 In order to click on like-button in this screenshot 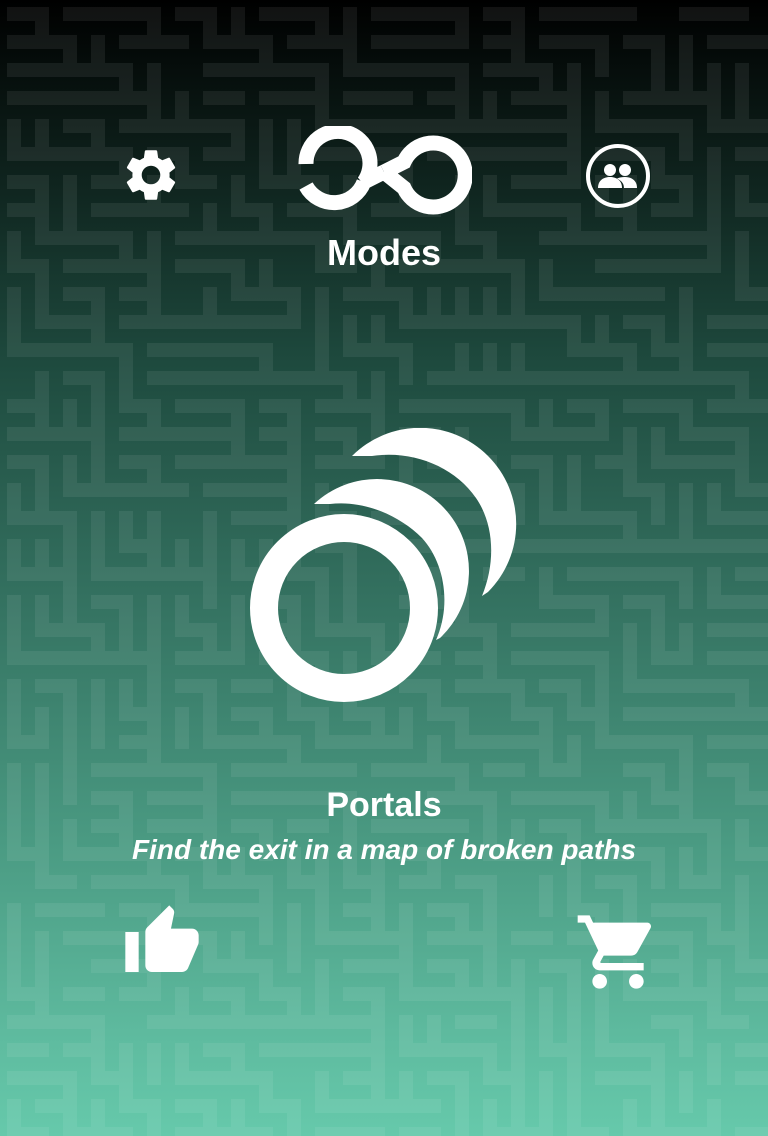, I will do `click(162, 942)`.